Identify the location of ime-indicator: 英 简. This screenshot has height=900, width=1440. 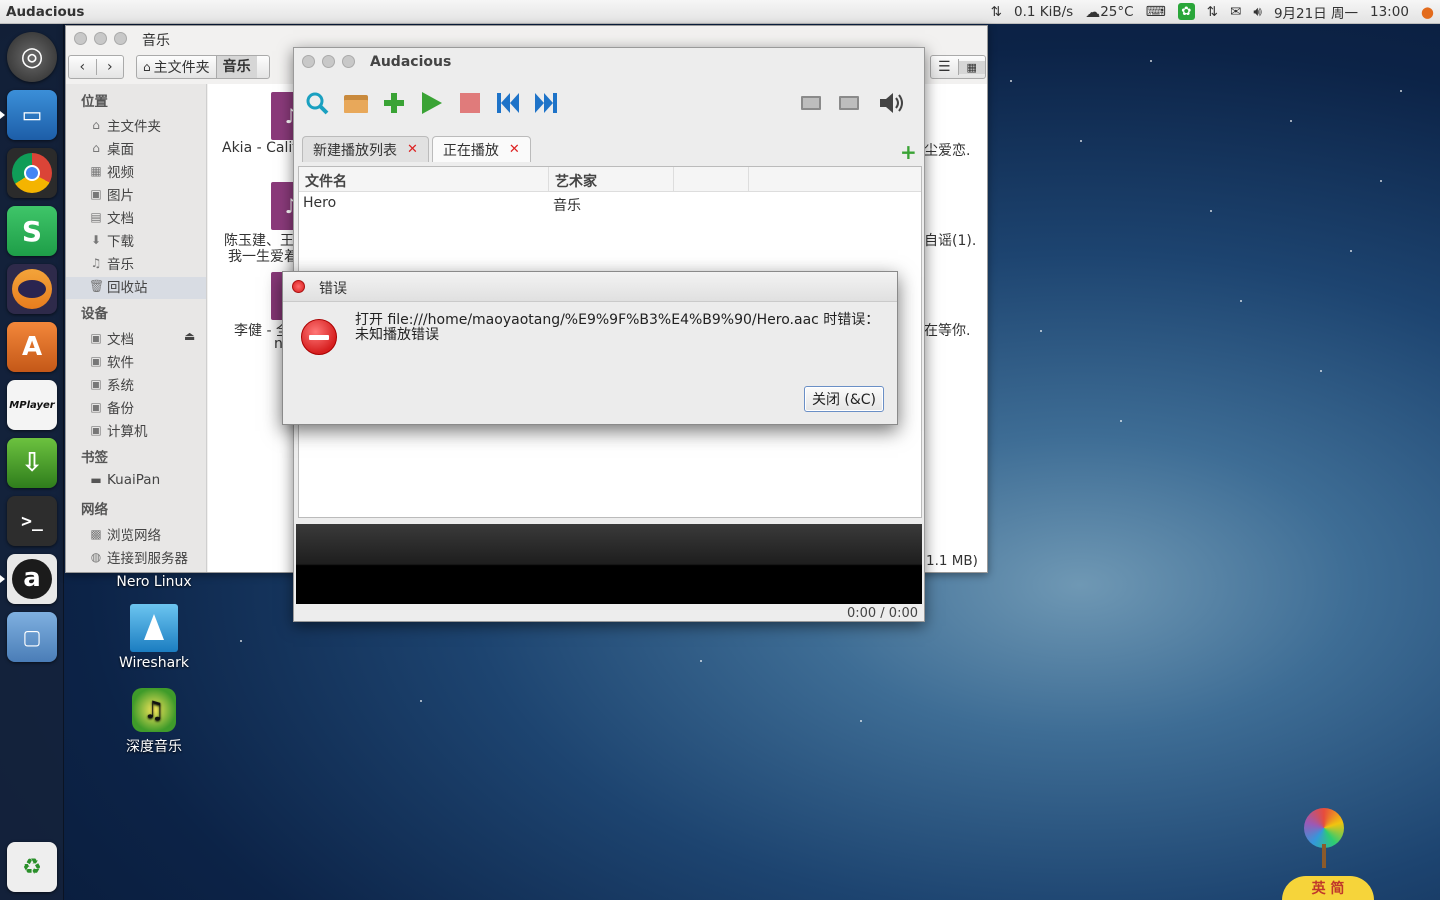
(1328, 888).